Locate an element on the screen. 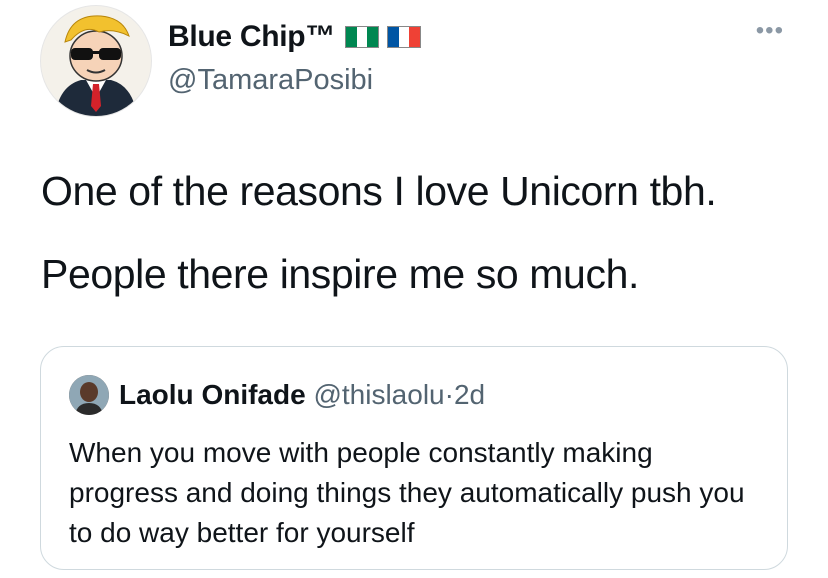 The width and height of the screenshot is (828, 578). france-flag-icon is located at coordinates (404, 37).